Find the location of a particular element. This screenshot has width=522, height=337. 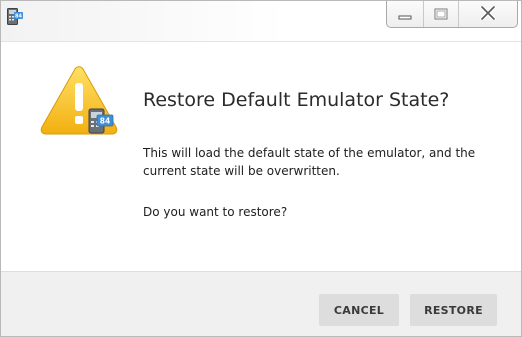

cancel-button: CANCEL is located at coordinates (359, 310).